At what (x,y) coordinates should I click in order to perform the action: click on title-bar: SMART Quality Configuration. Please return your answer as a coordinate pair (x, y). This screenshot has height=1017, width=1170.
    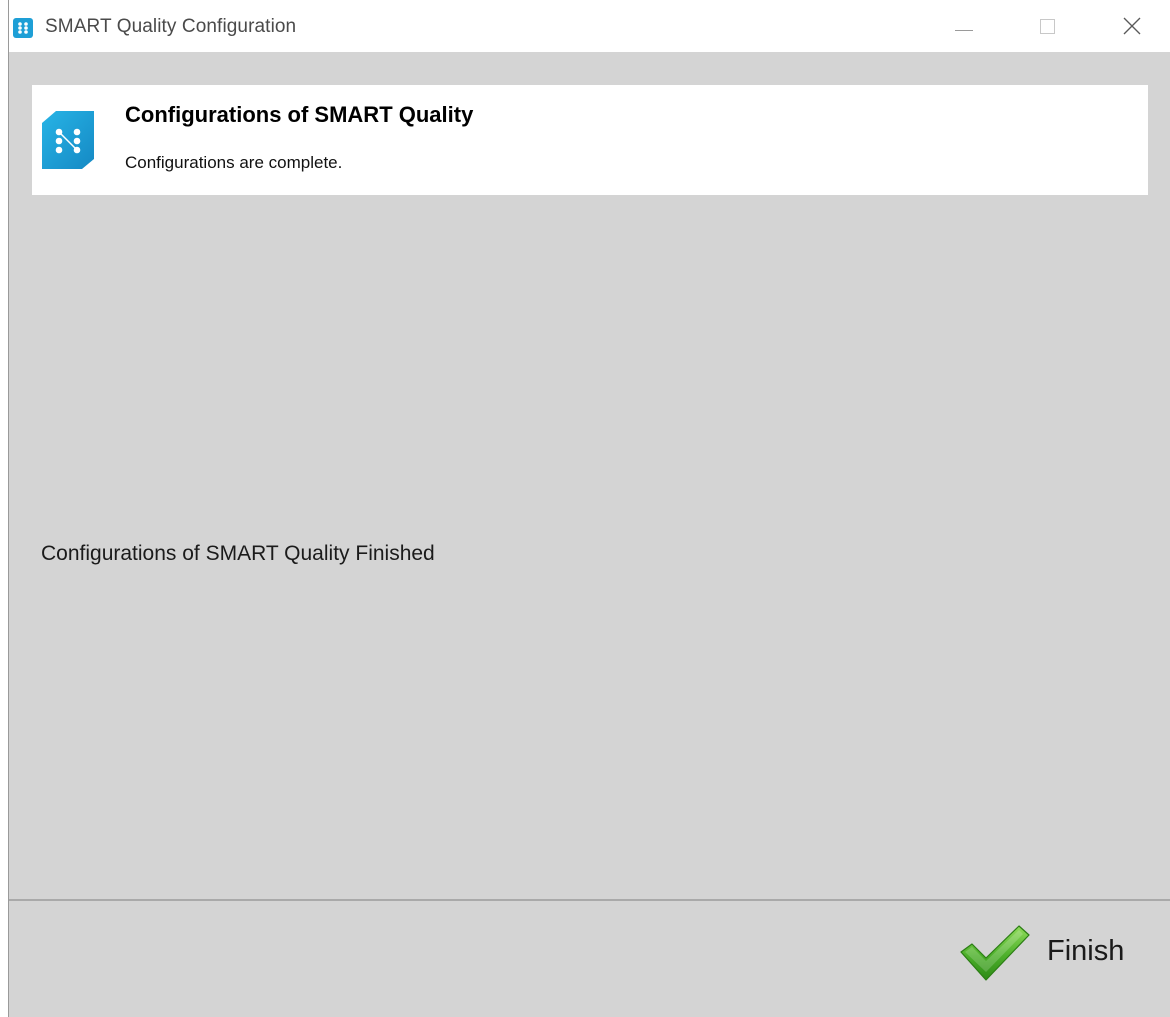
    Looking at the image, I should click on (589, 26).